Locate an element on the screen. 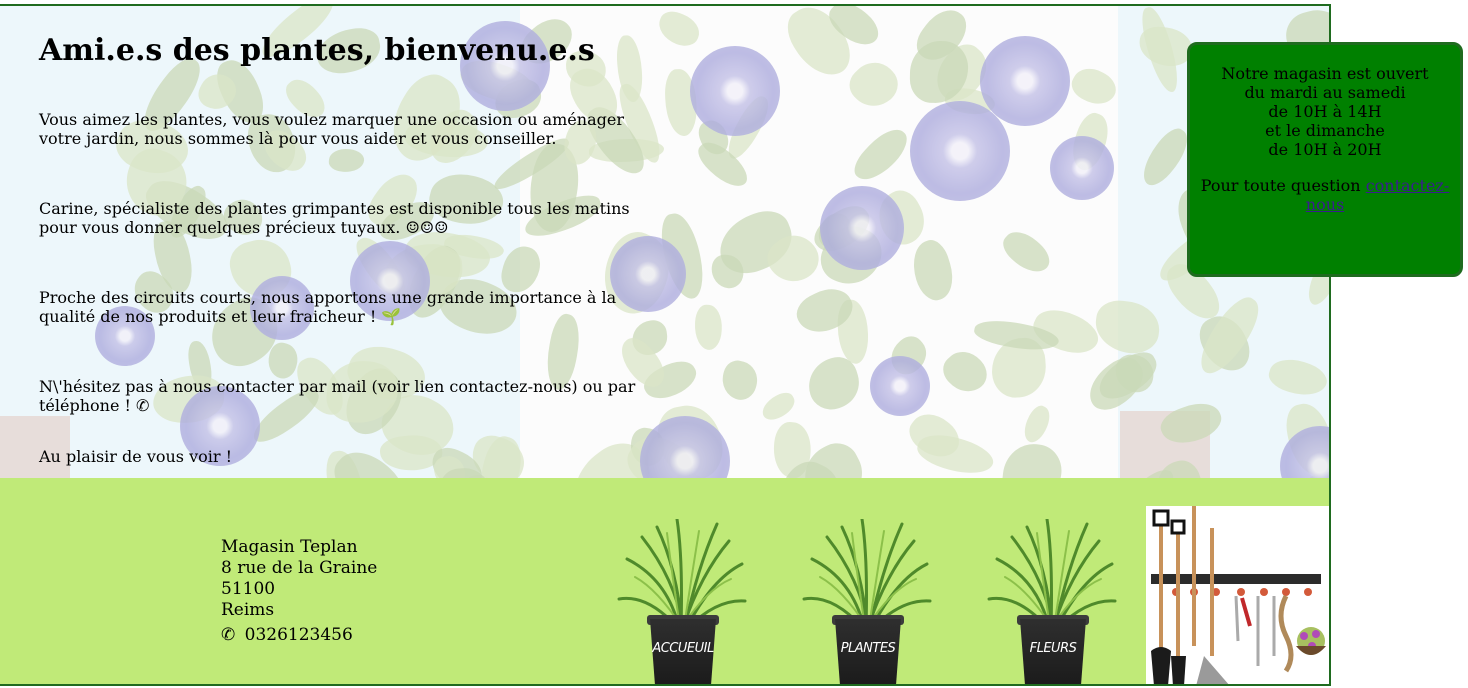 This screenshot has height=688, width=1468. contact-question: Pour toute question contactez-nous is located at coordinates (1325, 195).